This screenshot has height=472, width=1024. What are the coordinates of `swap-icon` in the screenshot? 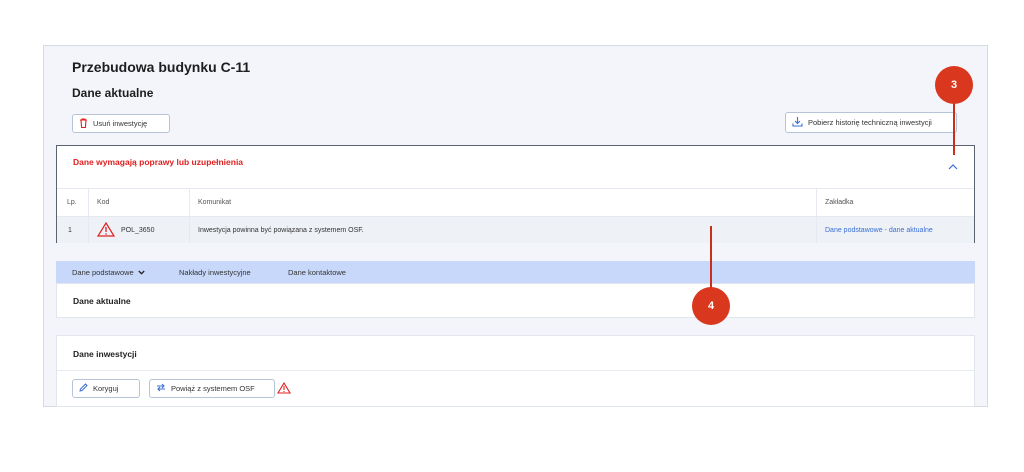 It's located at (161, 388).